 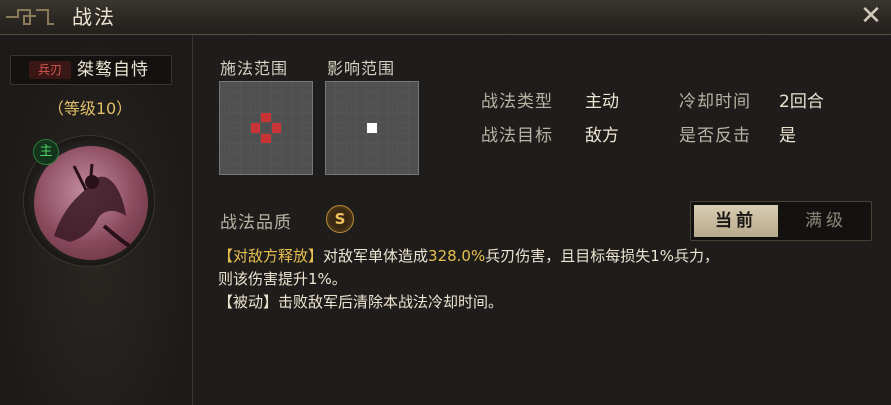 What do you see at coordinates (94, 17) in the screenshot?
I see `window-title: 战法` at bounding box center [94, 17].